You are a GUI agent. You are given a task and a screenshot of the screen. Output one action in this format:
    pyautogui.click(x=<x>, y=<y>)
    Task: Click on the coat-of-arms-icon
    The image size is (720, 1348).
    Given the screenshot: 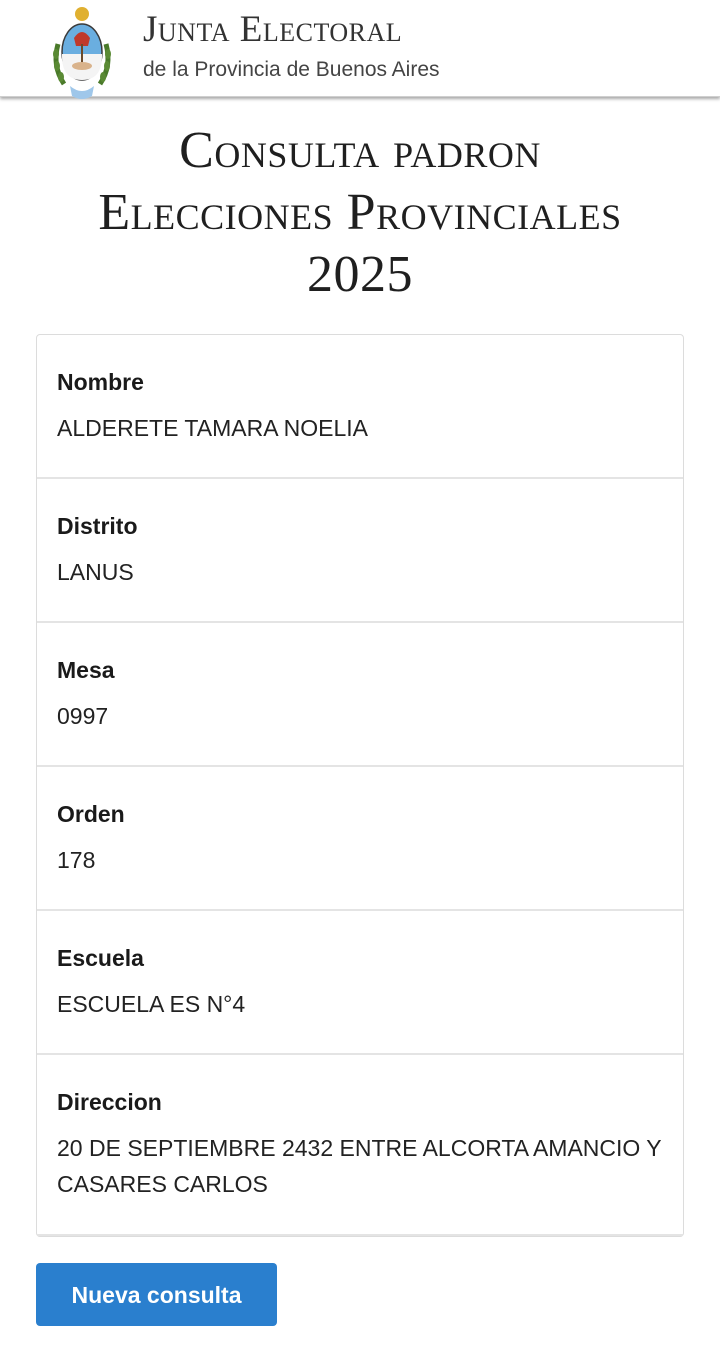 What is the action you would take?
    pyautogui.click(x=82, y=53)
    